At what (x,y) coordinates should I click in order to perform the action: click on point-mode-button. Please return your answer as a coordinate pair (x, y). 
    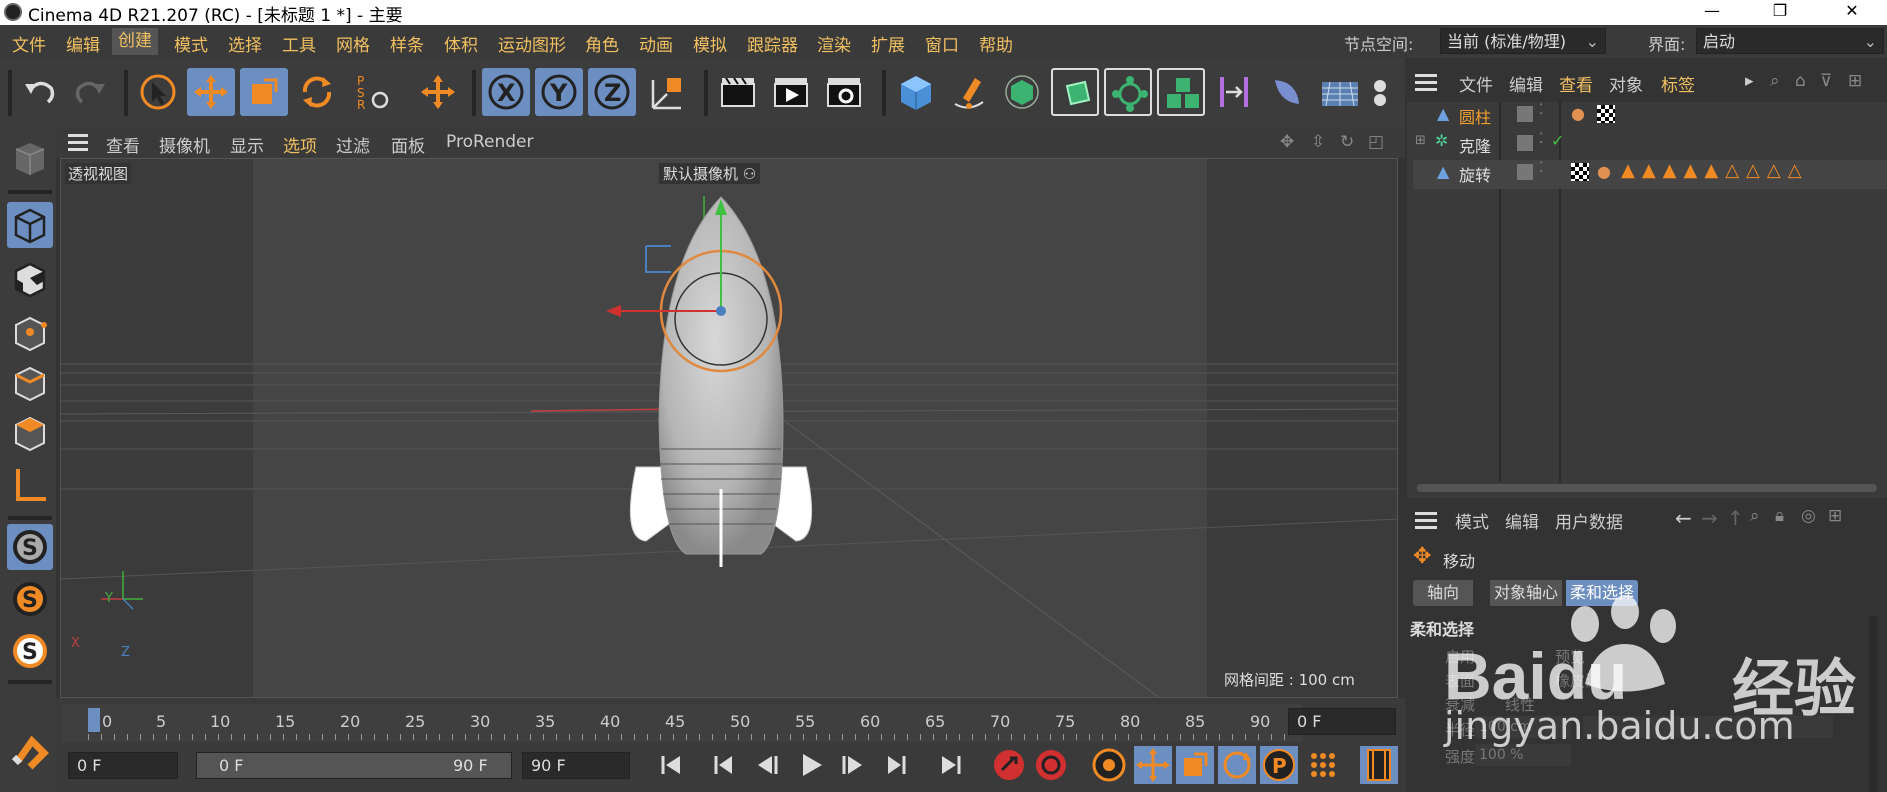
    Looking at the image, I should click on (30, 333).